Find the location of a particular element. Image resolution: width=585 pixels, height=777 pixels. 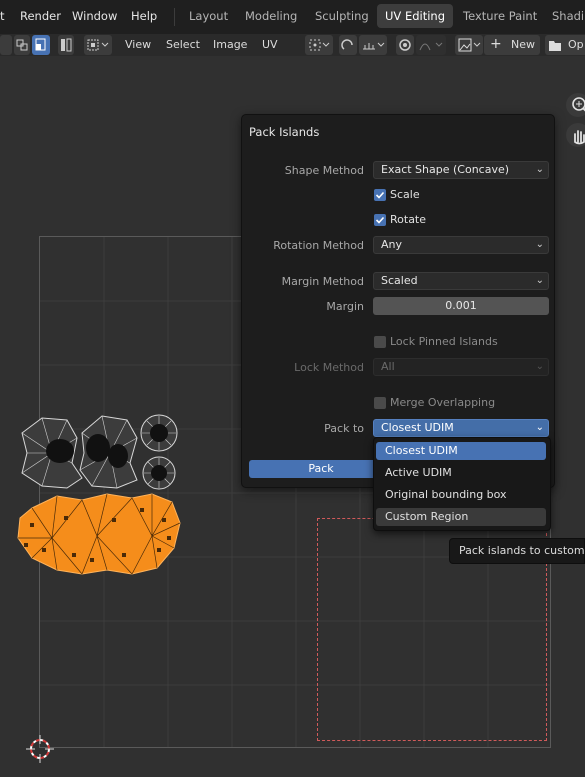

lock-method-label: Lock Method is located at coordinates (329, 367).